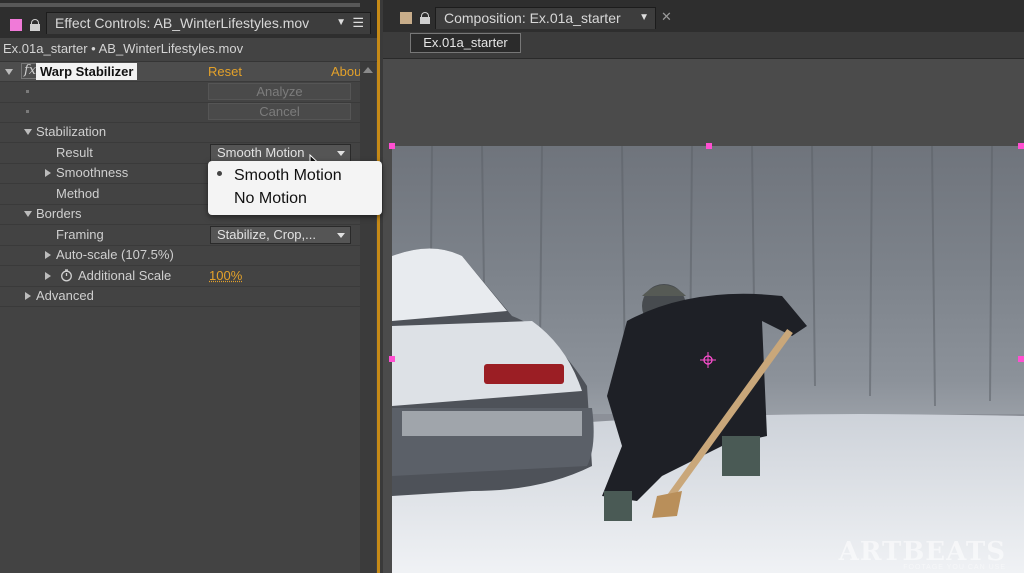  I want to click on stopwatch-icon, so click(66, 275).